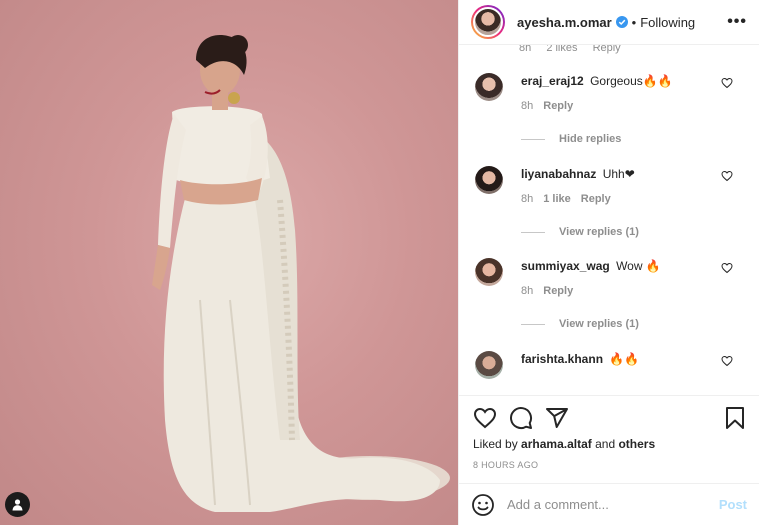 The height and width of the screenshot is (525, 759). I want to click on comment-text: Wow 🔥, so click(638, 266).